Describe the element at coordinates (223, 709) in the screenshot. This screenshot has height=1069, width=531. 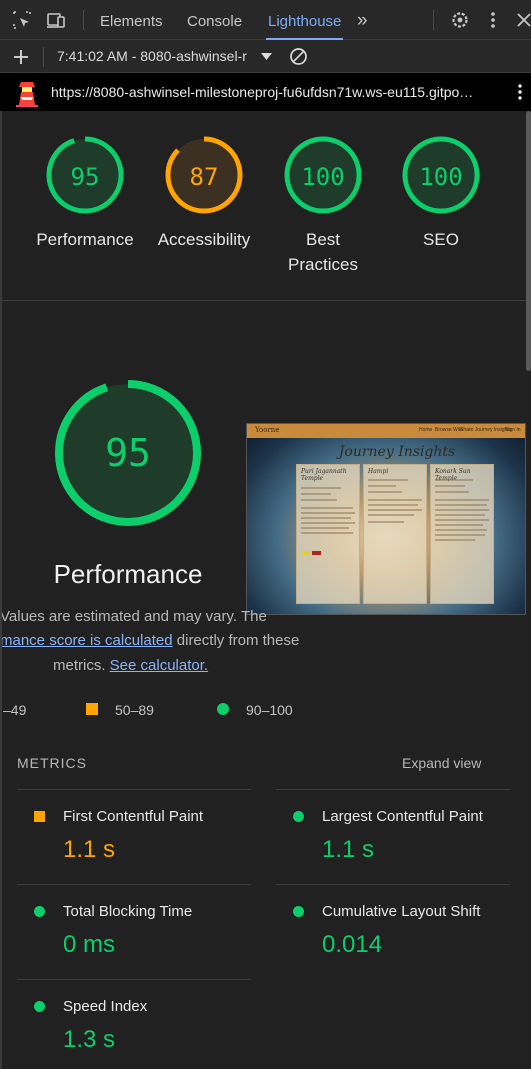
I see `legend-pass-circle-icon` at that location.